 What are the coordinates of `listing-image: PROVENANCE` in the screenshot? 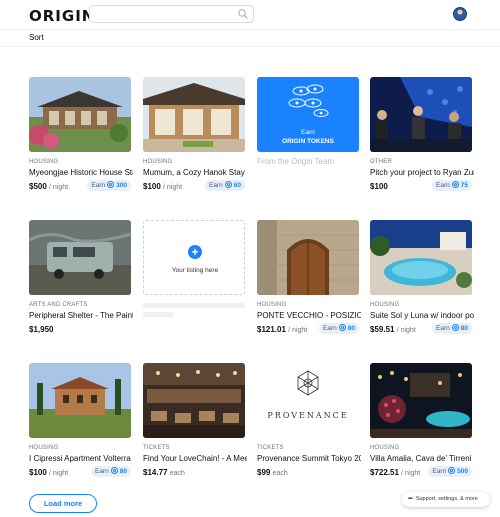 It's located at (308, 400).